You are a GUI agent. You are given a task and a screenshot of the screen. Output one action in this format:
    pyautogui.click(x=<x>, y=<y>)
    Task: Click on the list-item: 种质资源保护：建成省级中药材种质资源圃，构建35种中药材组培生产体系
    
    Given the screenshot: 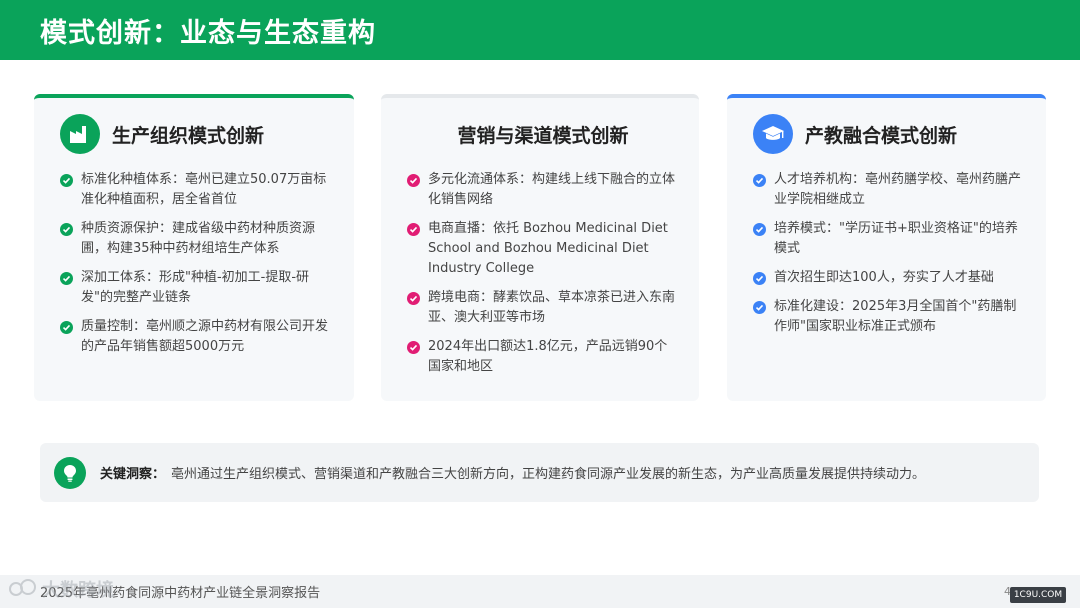 What is the action you would take?
    pyautogui.click(x=197, y=239)
    